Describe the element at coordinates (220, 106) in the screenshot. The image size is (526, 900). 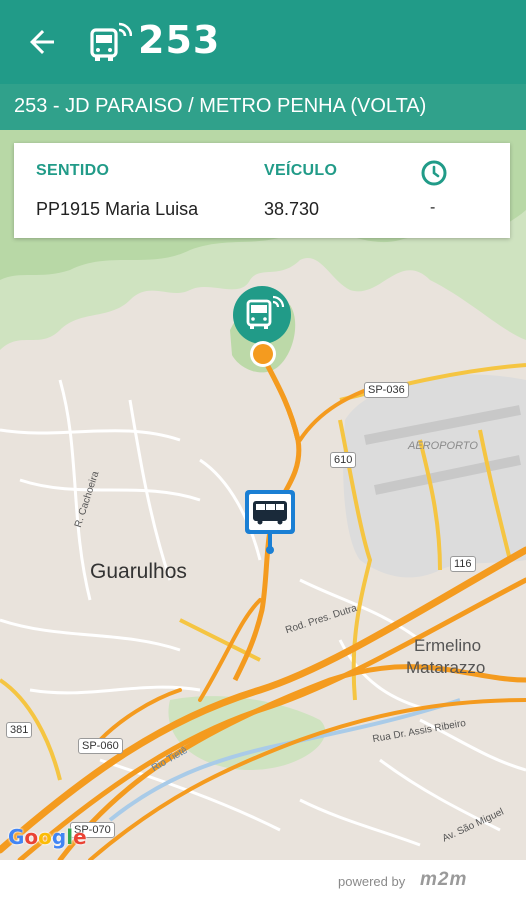
I see `route-name: 253 - JD PARAISO / METRO PENHA (VOLTA)` at that location.